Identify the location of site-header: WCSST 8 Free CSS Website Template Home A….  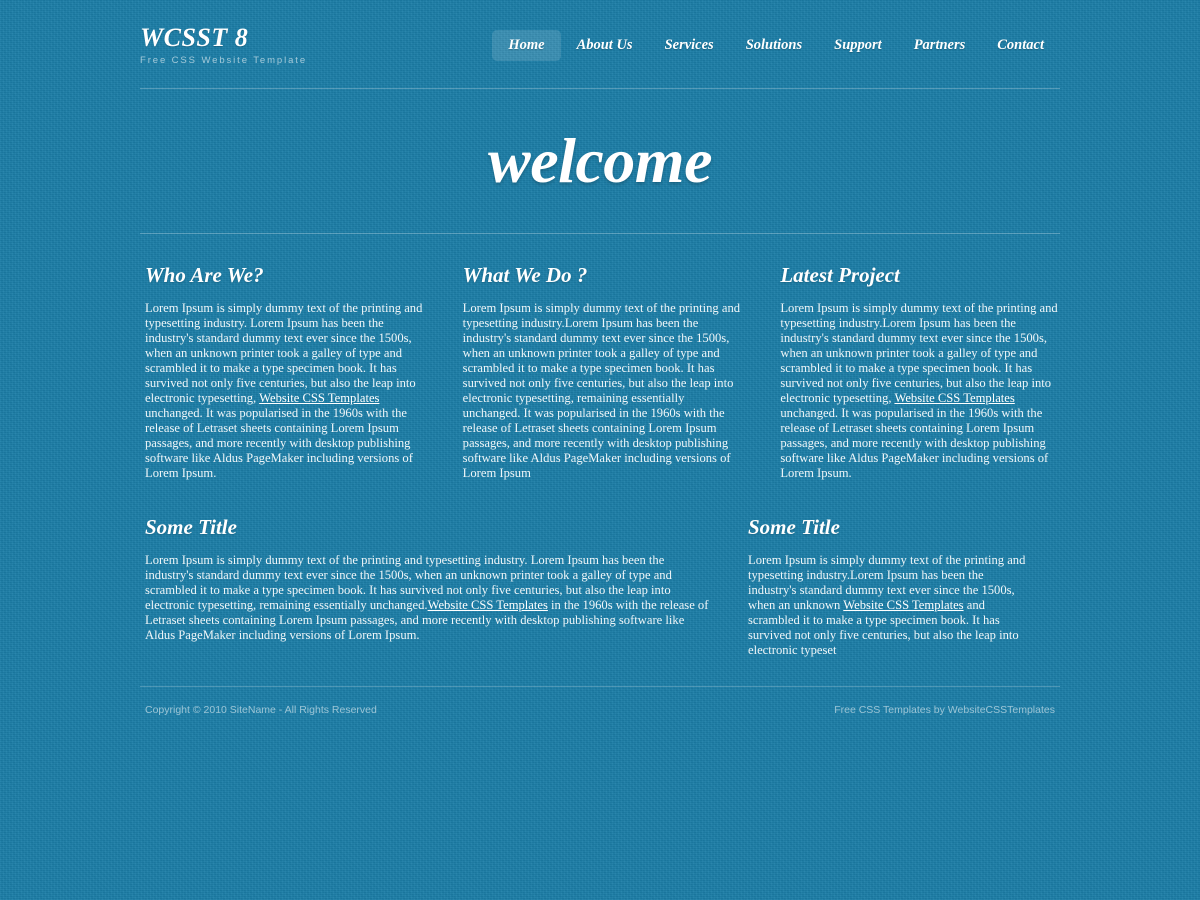
(600, 44).